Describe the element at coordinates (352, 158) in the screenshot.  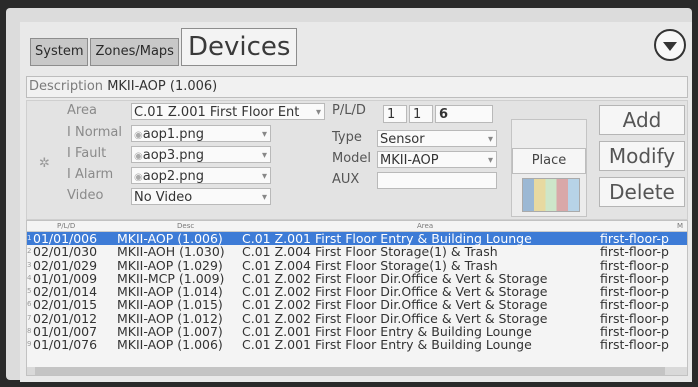
I see `model-label: Model` at that location.